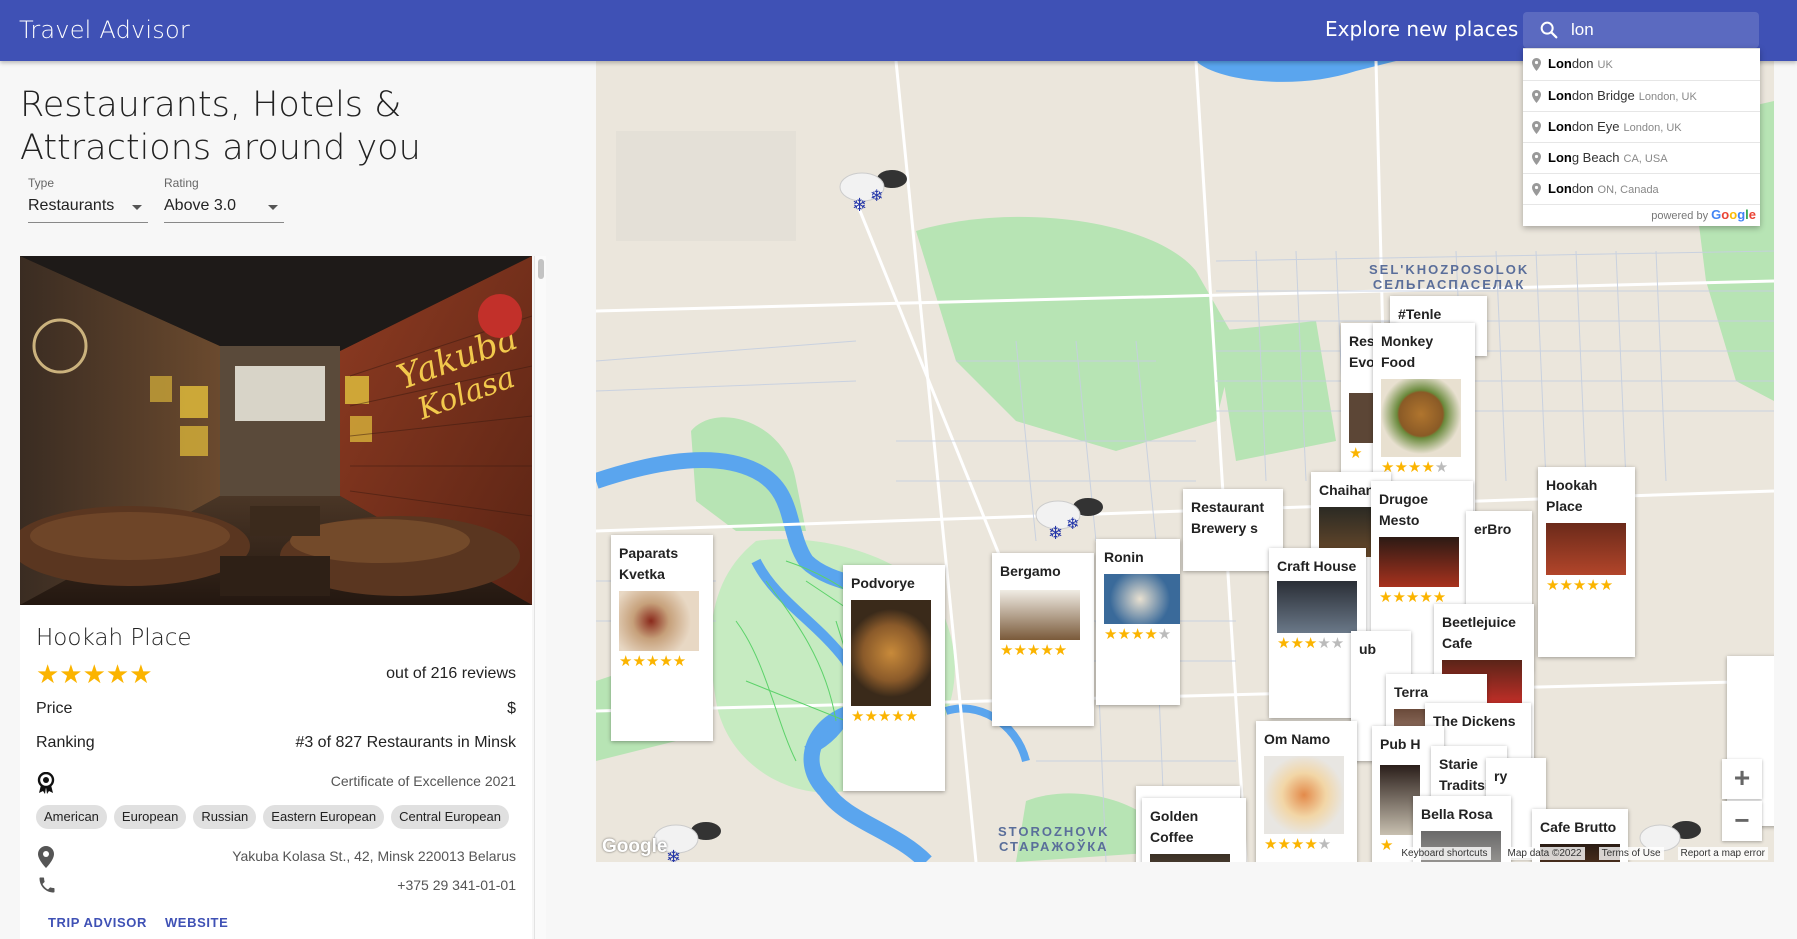 The height and width of the screenshot is (939, 1797). What do you see at coordinates (41, 183) in the screenshot?
I see `type-filter-label: Type` at bounding box center [41, 183].